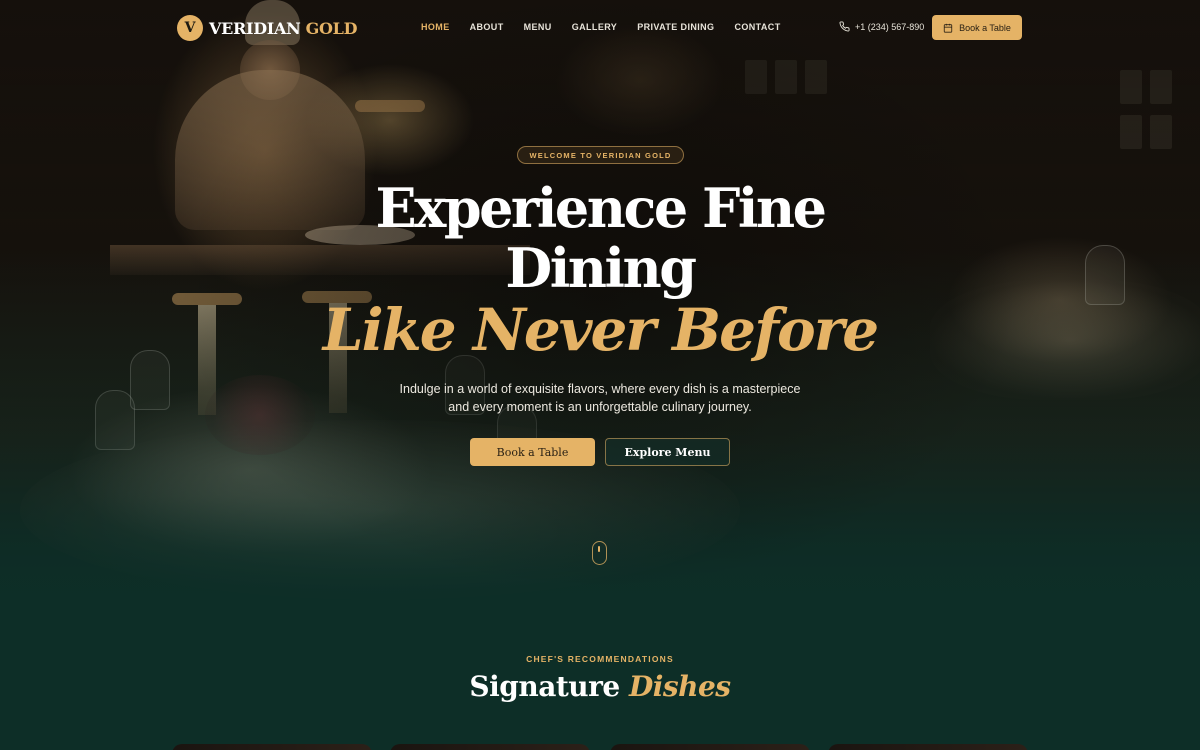 This screenshot has height=750, width=1200. I want to click on headline-line-2: Dining, so click(601, 268).